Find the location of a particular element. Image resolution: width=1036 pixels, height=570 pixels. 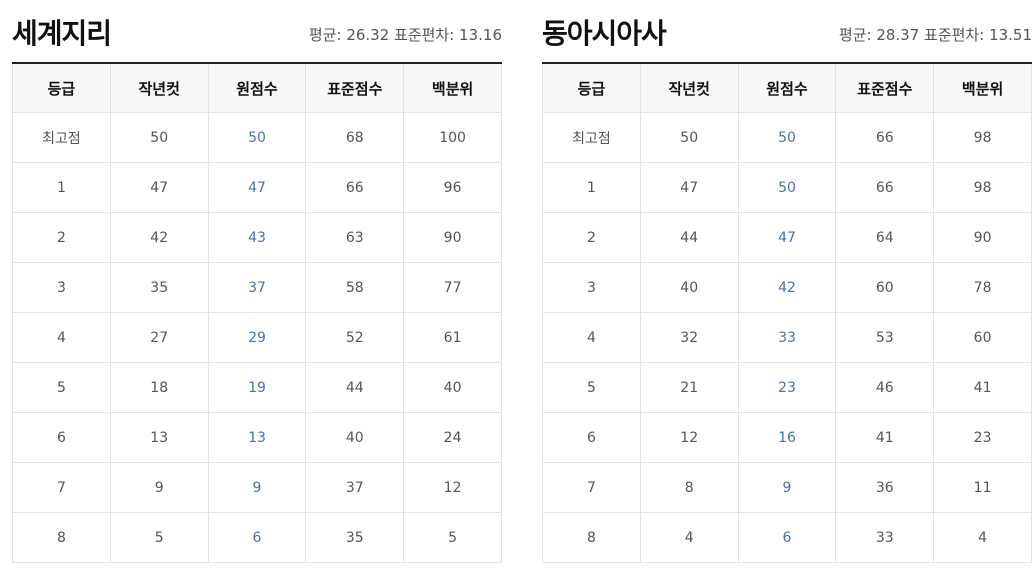

header-percentile: 백분위 is located at coordinates (452, 87).